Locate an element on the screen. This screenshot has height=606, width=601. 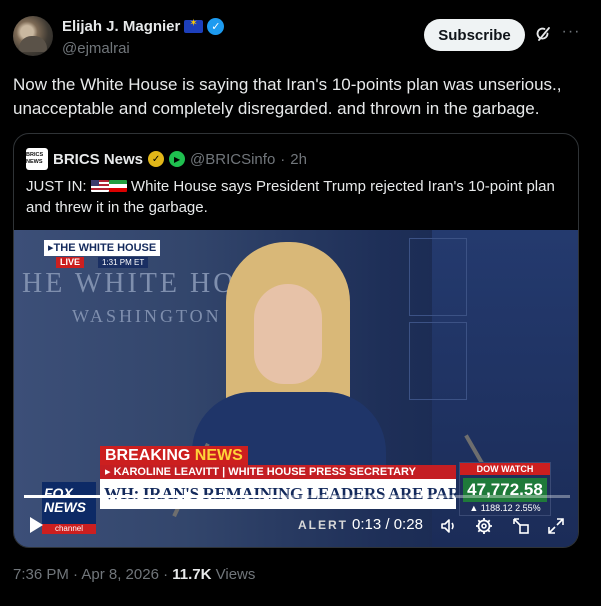
video-duration: 0:28 is located at coordinates (408, 524).